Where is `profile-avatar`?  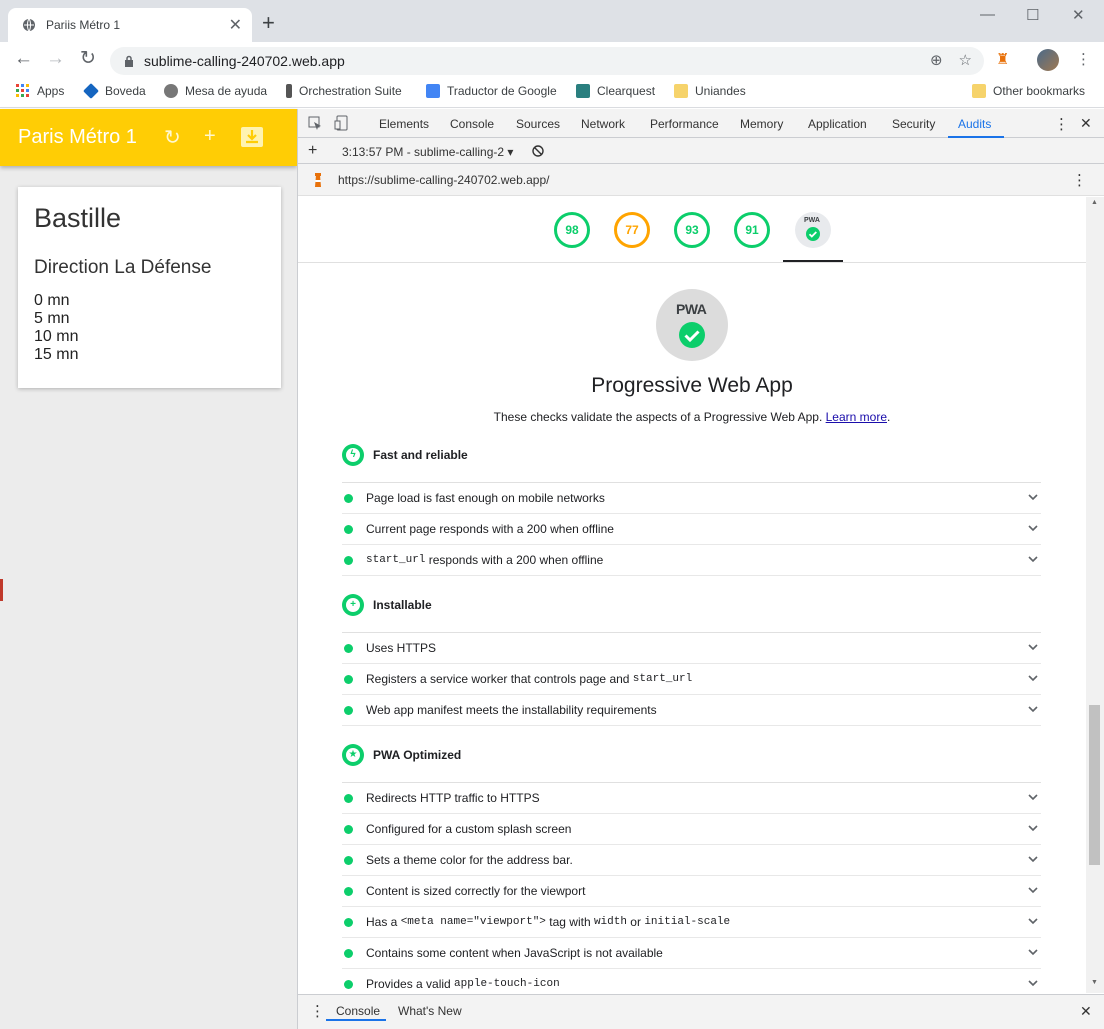
profile-avatar is located at coordinates (1048, 60).